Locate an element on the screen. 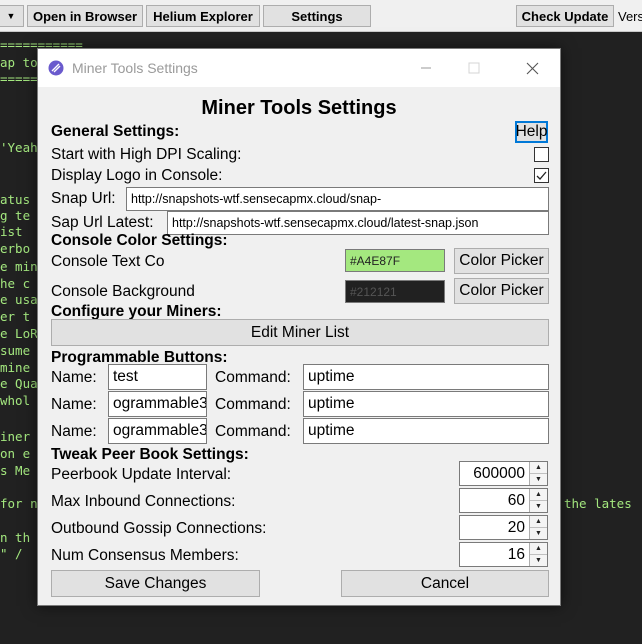 The image size is (642, 644). chevron-down-icon: ▼ is located at coordinates (11, 16).